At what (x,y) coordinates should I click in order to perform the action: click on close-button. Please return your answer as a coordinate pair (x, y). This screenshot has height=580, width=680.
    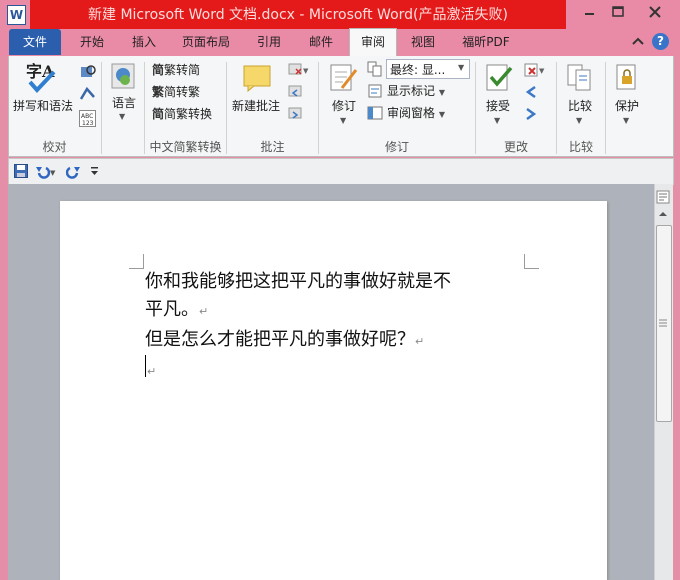
    Looking at the image, I should click on (655, 12).